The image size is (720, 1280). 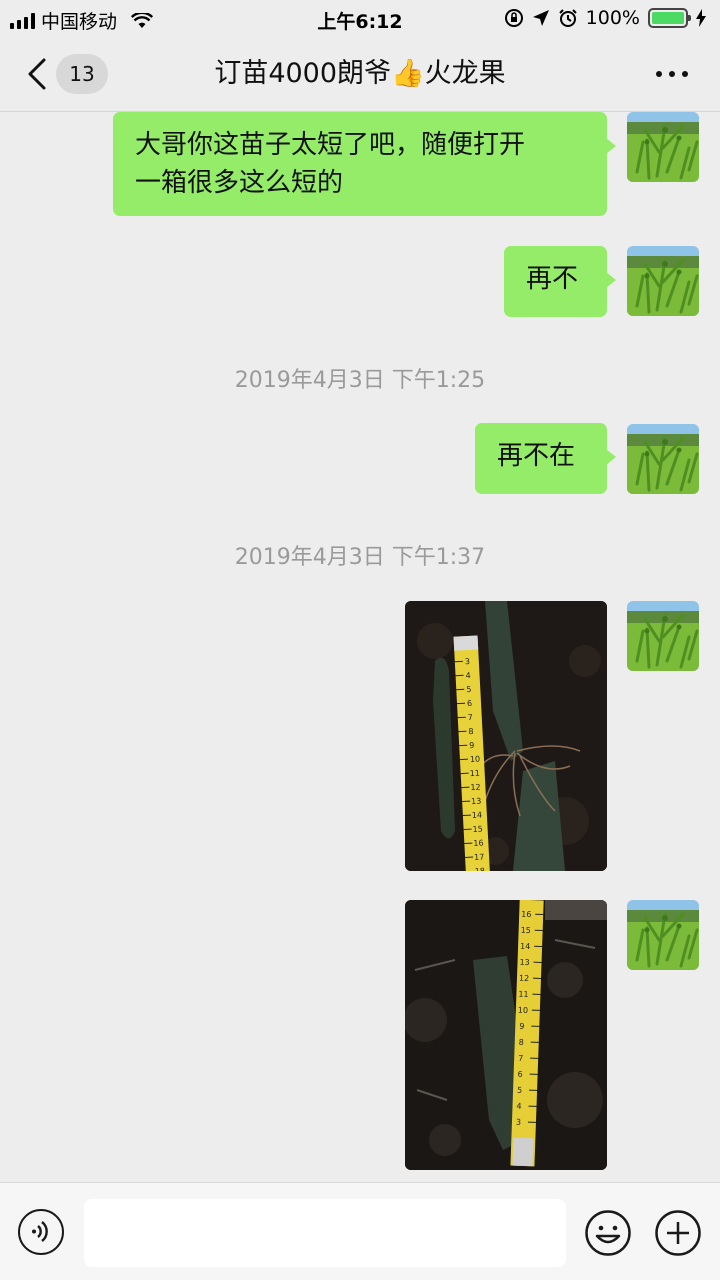 I want to click on message-timestamp: 2019年4月3日 下午1:25, so click(x=360, y=380).